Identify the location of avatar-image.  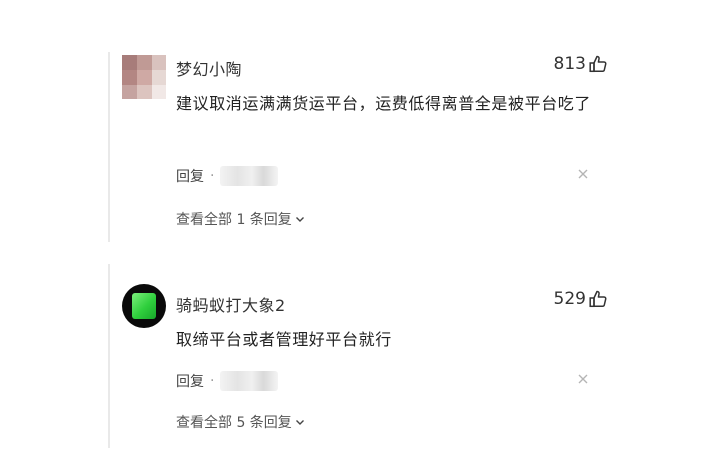
(144, 306).